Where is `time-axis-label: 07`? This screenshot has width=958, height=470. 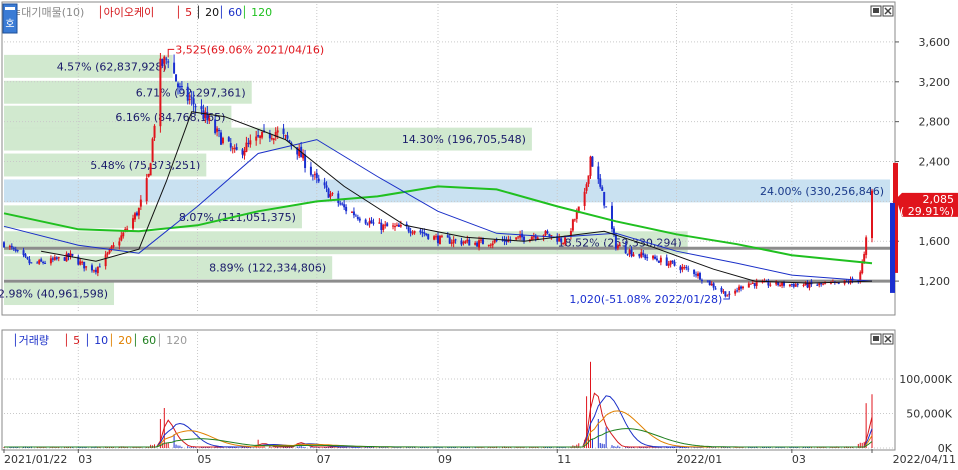
time-axis-label: 07 is located at coordinates (324, 459).